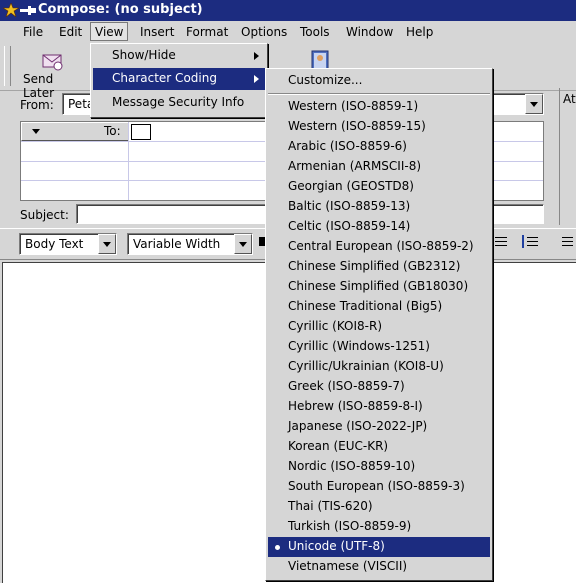 The image size is (576, 583). What do you see at coordinates (336, 546) in the screenshot?
I see `charset-item-label: Unicode (UTF-8)` at bounding box center [336, 546].